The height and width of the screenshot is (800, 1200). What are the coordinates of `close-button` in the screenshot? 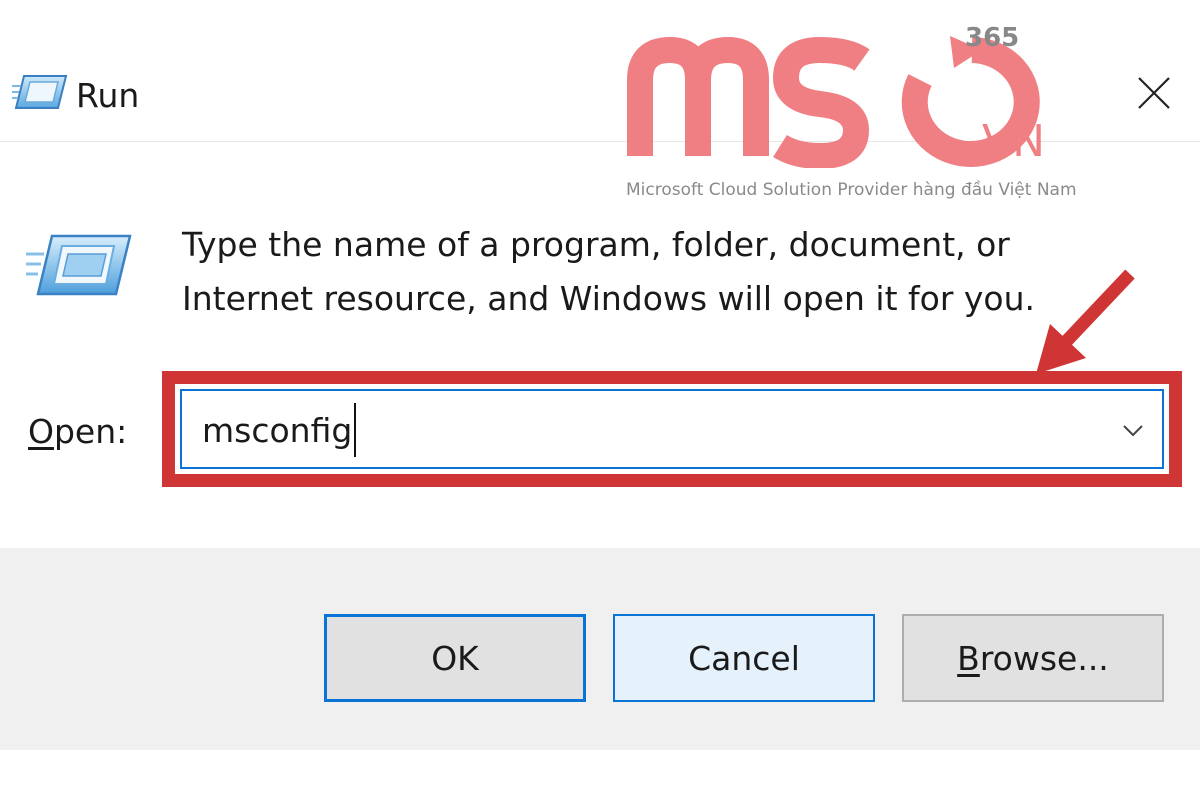 It's located at (1154, 95).